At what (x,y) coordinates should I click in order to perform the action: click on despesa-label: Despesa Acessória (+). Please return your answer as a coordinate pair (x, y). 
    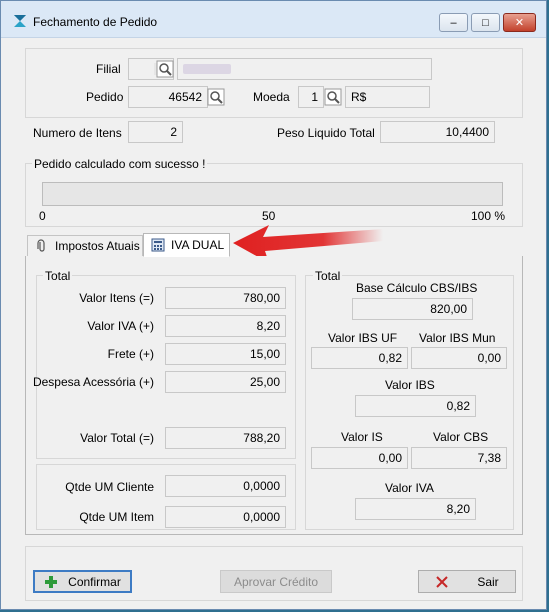
    Looking at the image, I should click on (93, 382).